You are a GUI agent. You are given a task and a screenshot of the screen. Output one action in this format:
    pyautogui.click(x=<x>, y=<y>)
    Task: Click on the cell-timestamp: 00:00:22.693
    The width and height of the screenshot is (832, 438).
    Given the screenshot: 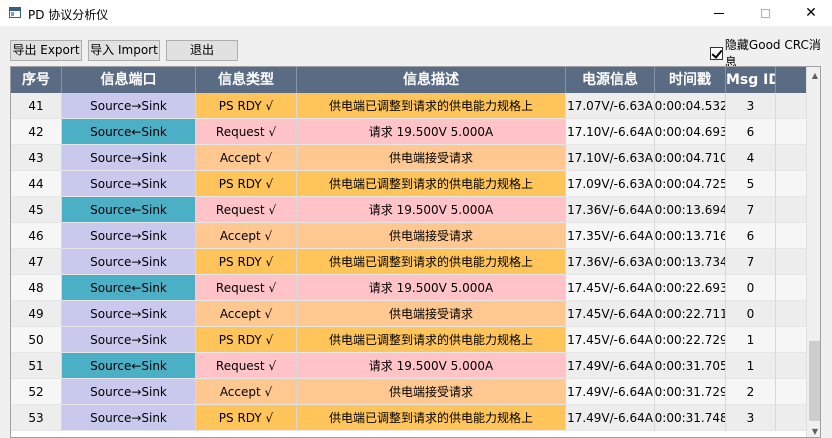 What is the action you would take?
    pyautogui.click(x=690, y=288)
    